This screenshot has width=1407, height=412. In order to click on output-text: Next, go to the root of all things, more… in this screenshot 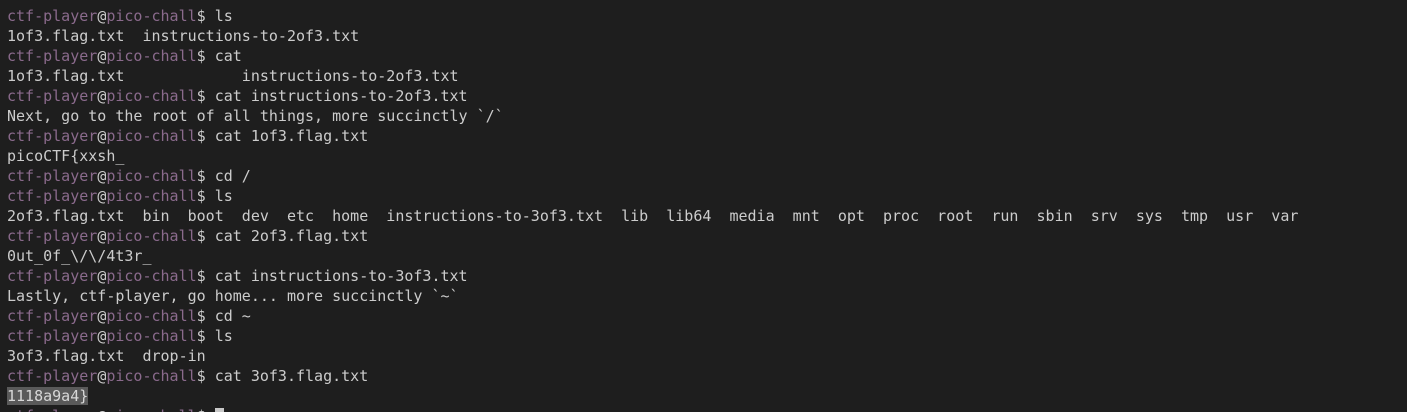, I will do `click(255, 116)`.